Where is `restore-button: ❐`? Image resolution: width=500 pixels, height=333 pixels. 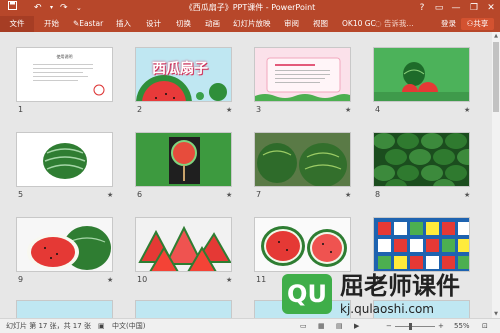 restore-button: ❐ is located at coordinates (474, 8).